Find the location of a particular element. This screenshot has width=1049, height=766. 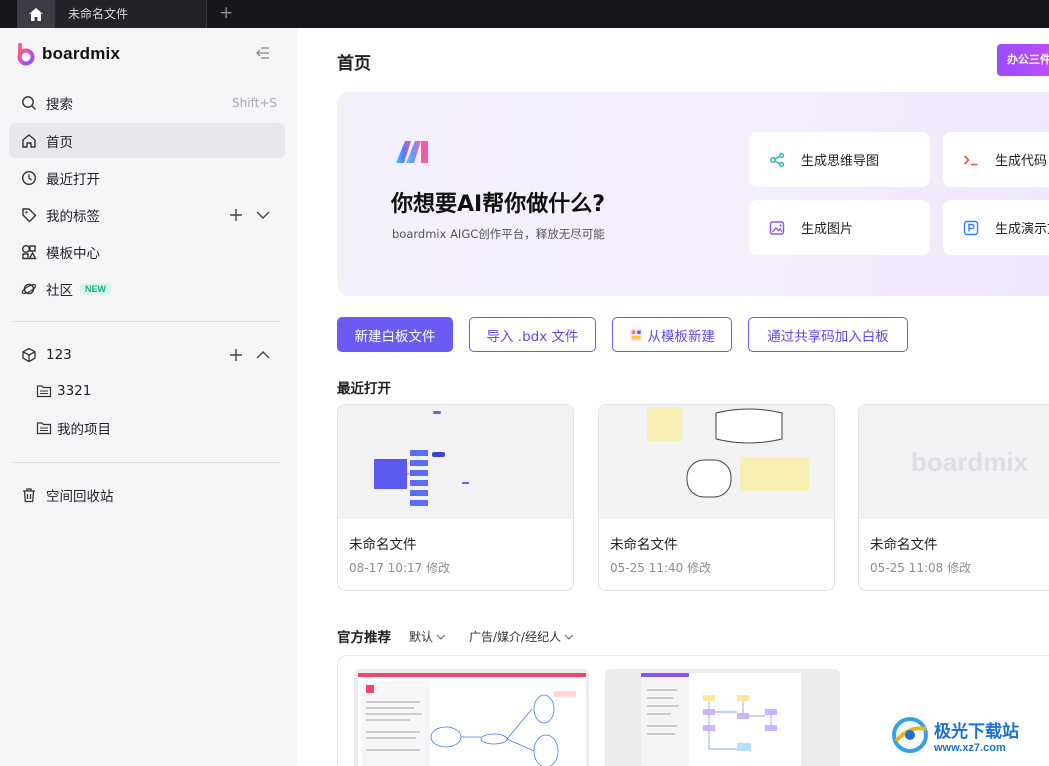

template-color-icon is located at coordinates (636, 334).